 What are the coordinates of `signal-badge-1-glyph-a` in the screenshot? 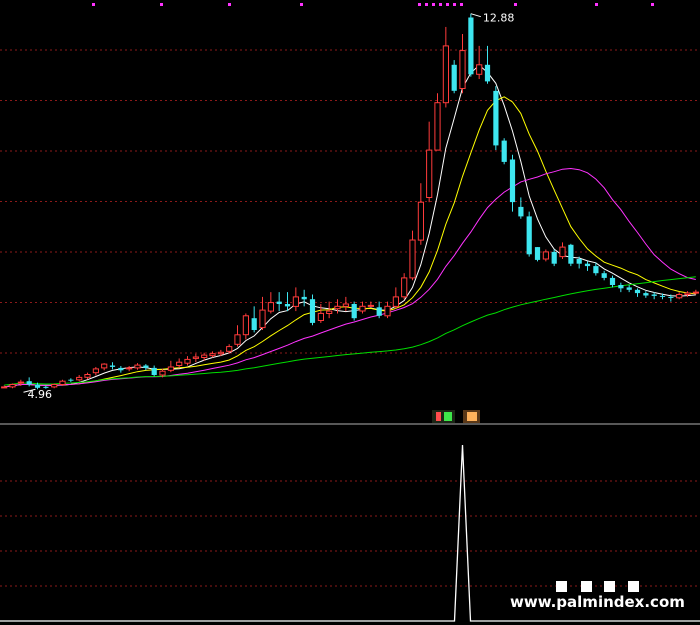 It's located at (438, 416).